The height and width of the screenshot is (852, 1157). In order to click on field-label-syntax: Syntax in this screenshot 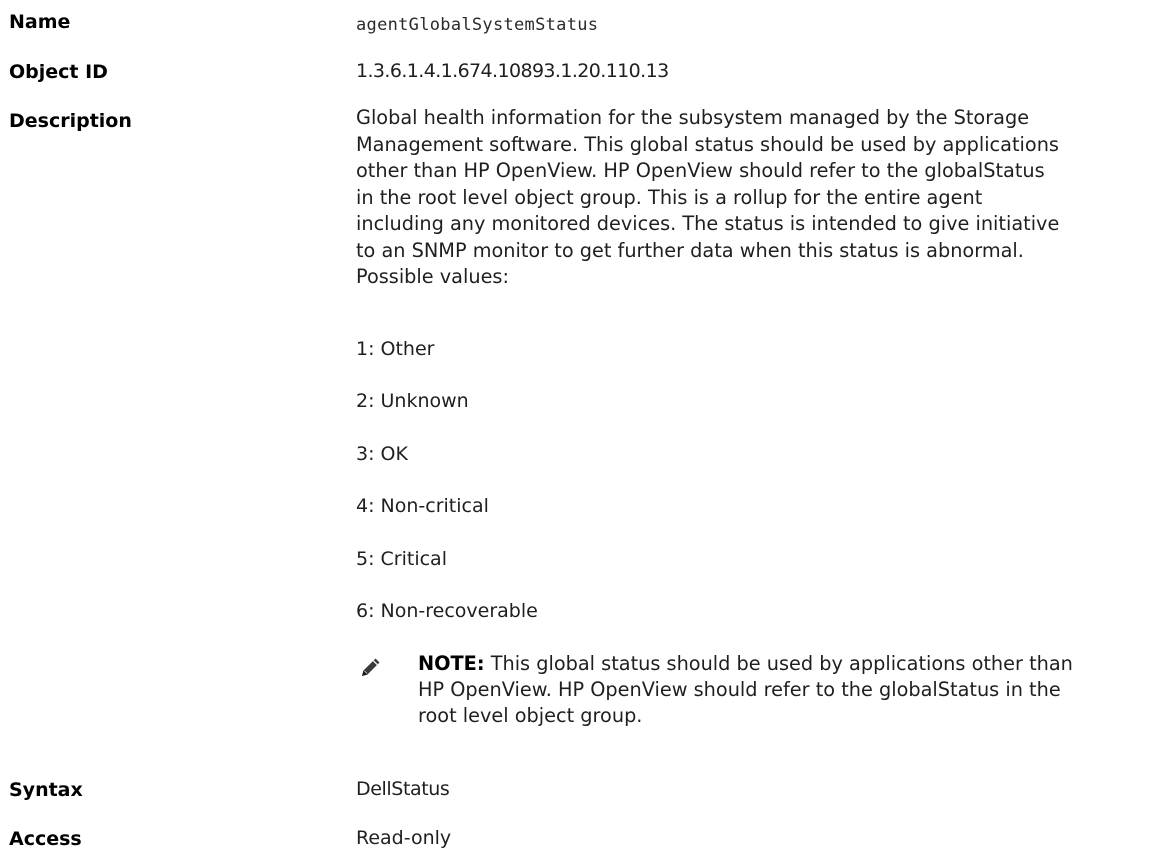, I will do `click(46, 790)`.